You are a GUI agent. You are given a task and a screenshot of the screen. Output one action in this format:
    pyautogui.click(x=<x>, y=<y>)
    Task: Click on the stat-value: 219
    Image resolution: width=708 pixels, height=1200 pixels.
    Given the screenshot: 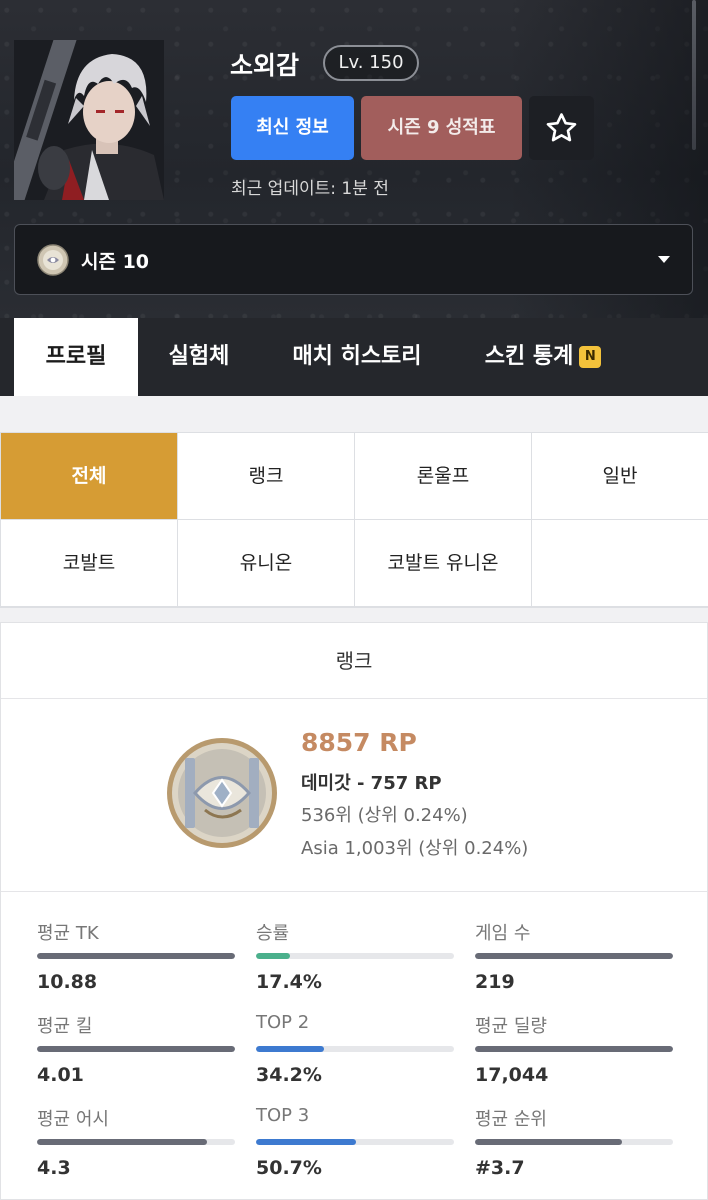 What is the action you would take?
    pyautogui.click(x=495, y=982)
    